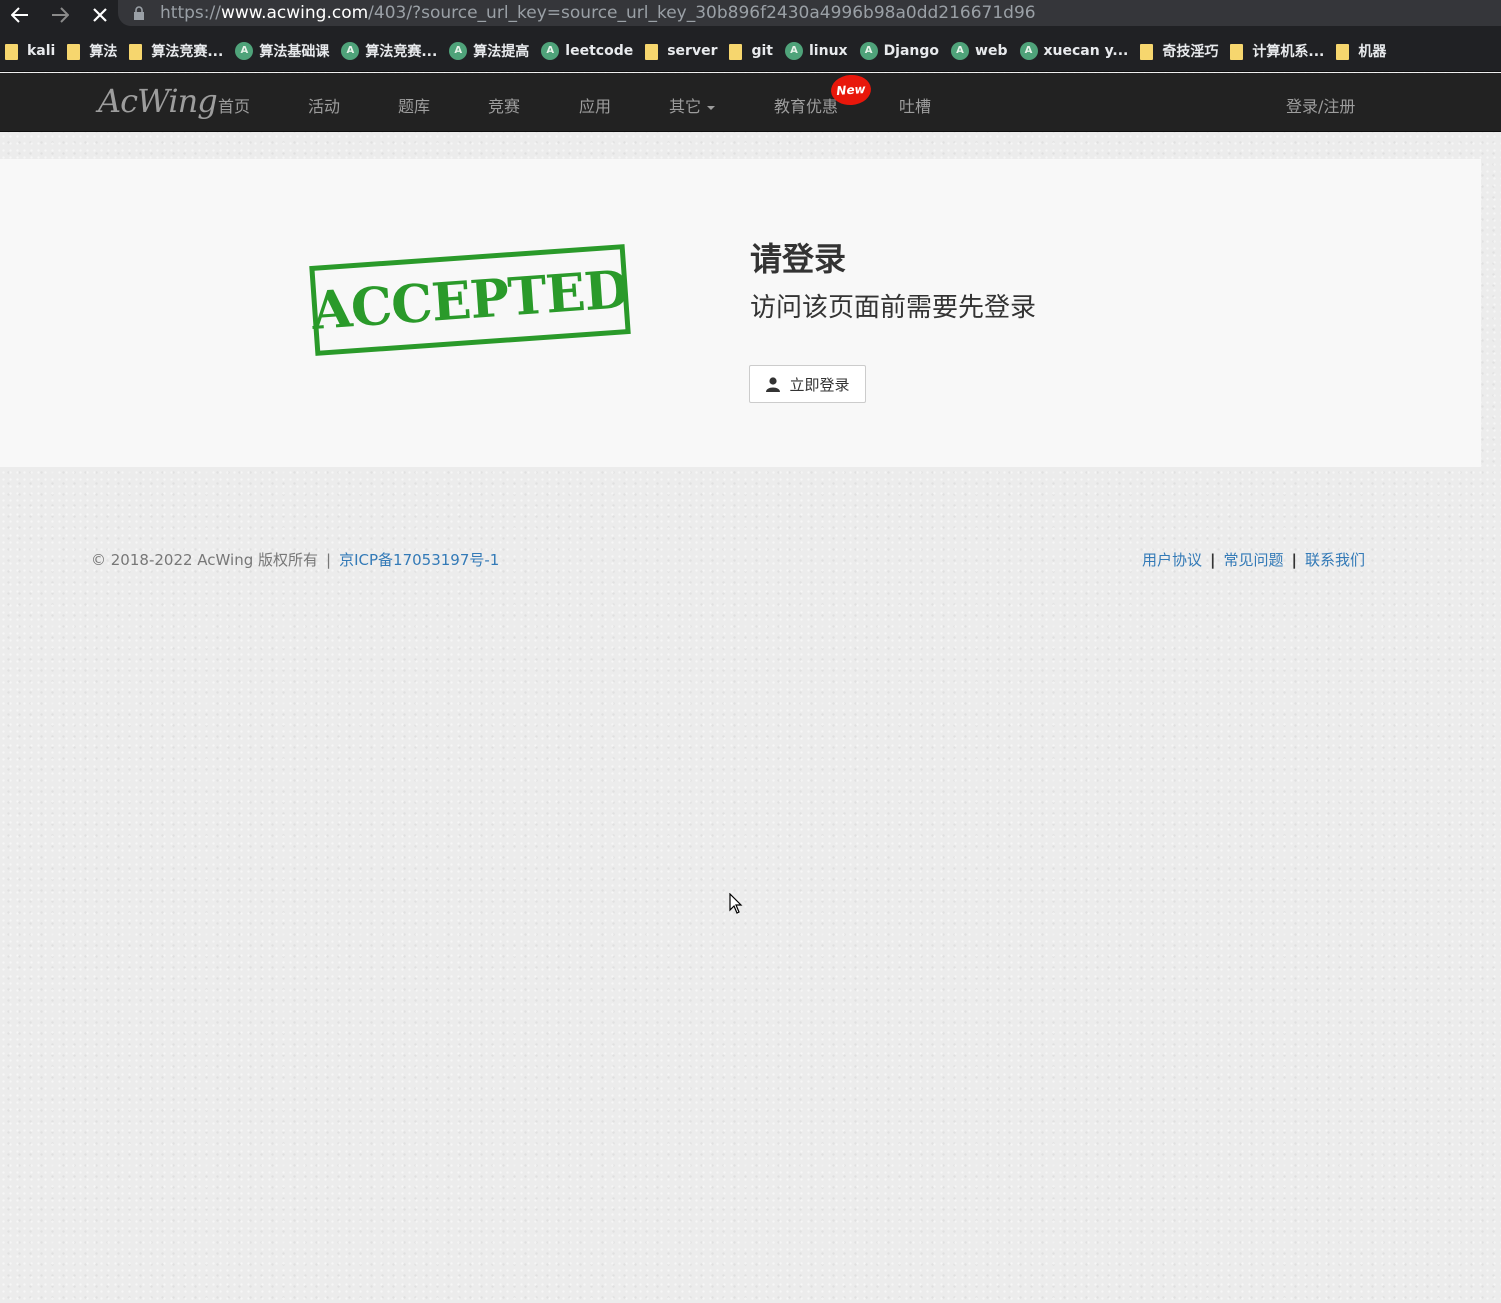 The image size is (1501, 1303). I want to click on url-host: www.acwing.com, so click(294, 13).